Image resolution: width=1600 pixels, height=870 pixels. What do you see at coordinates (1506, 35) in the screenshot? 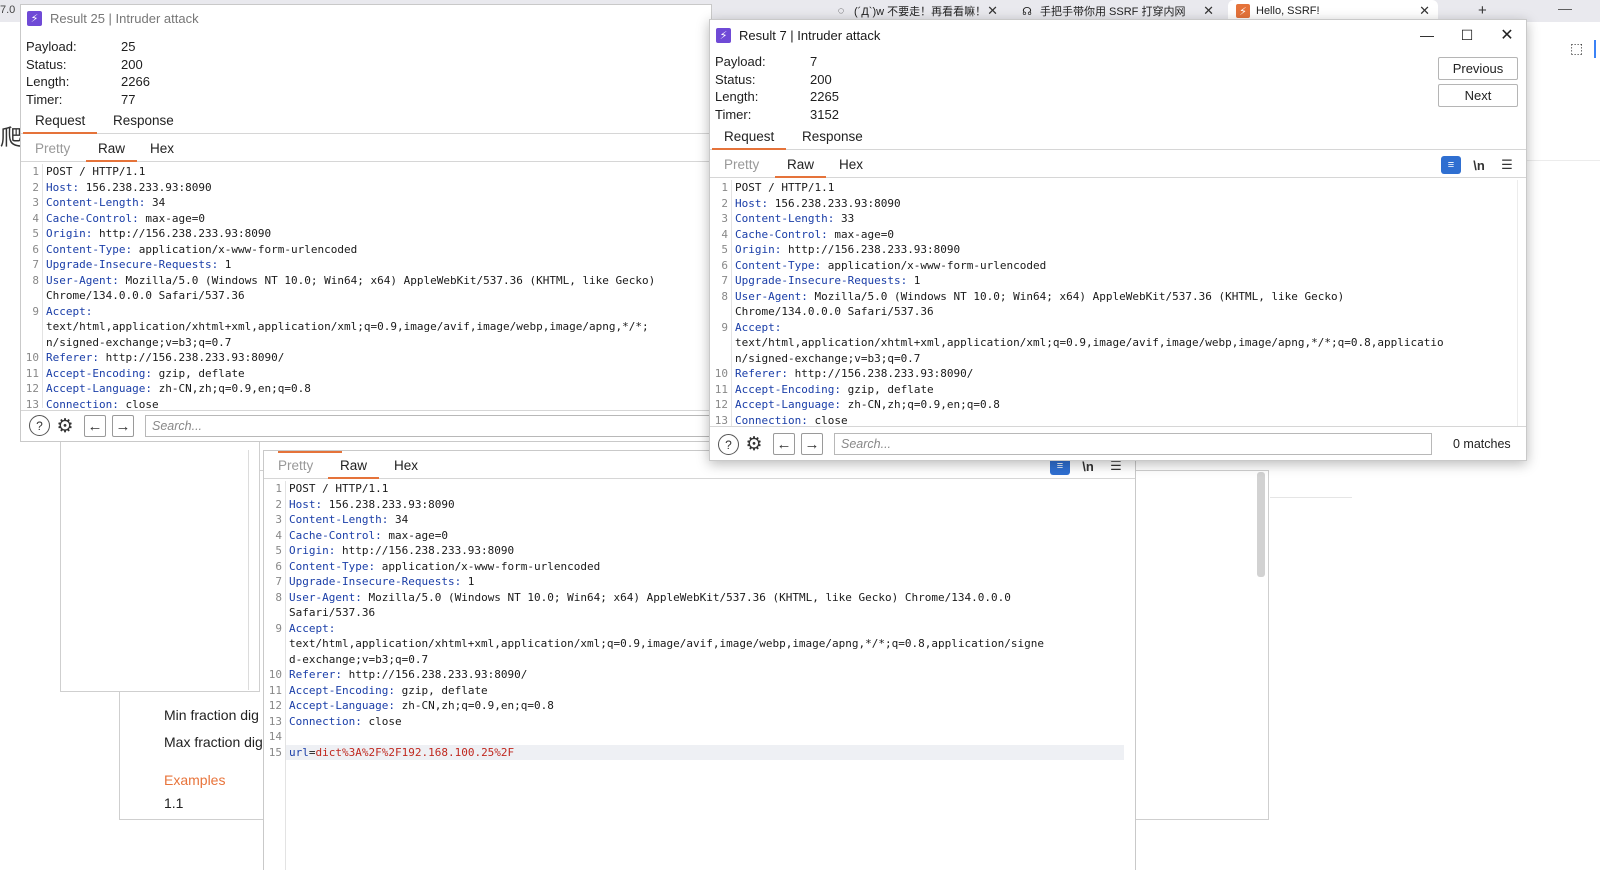
I see `close-button: ✕` at bounding box center [1506, 35].